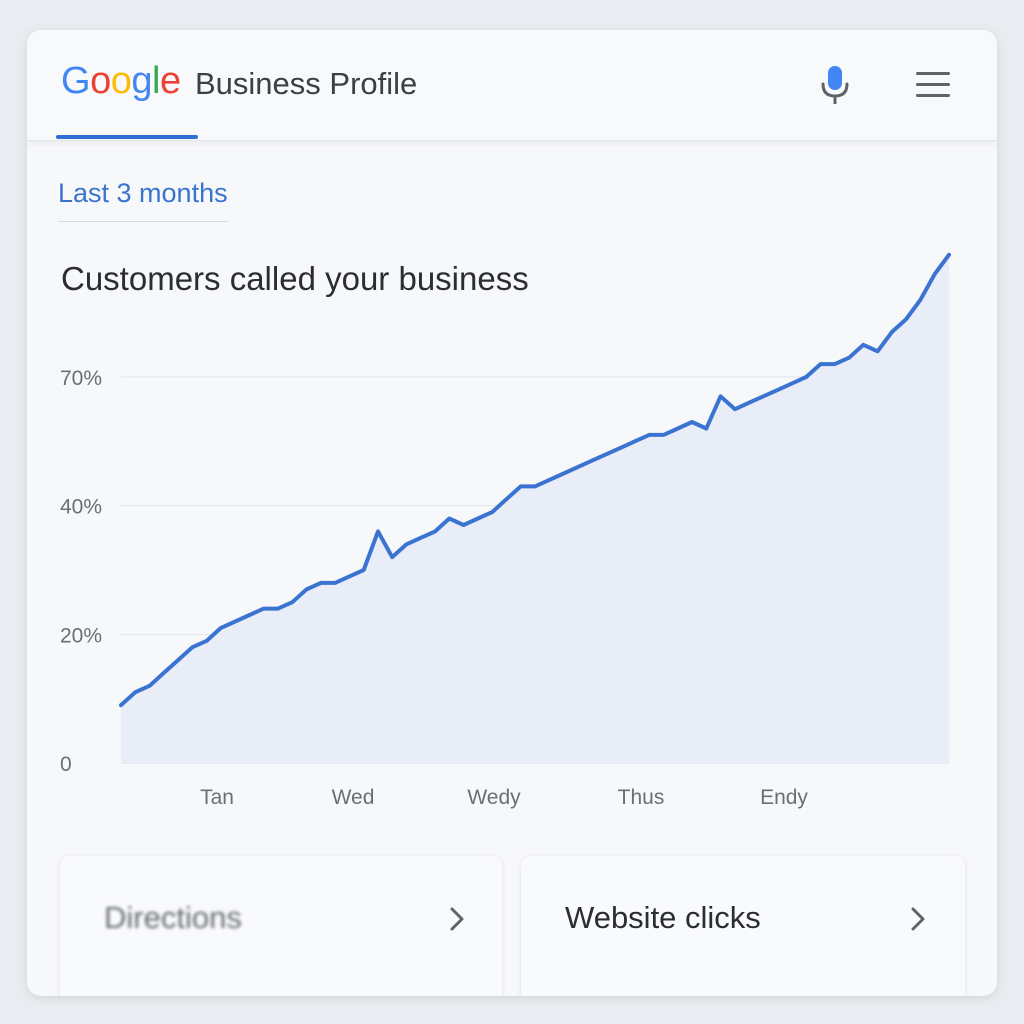  Describe the element at coordinates (353, 797) in the screenshot. I see `x-tick-label: Wed` at that location.